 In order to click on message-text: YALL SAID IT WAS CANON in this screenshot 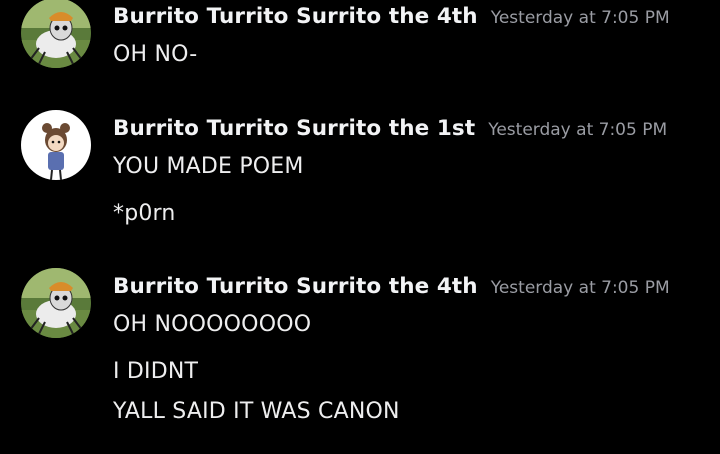, I will do `click(256, 411)`.